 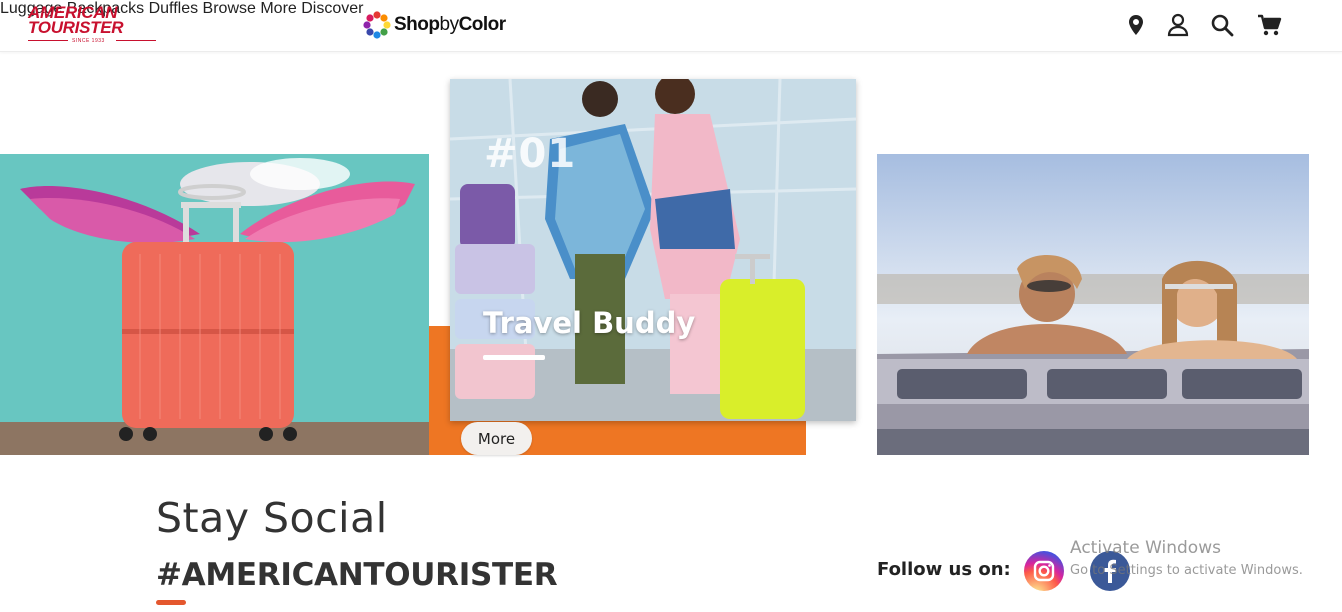 What do you see at coordinates (332, 8) in the screenshot?
I see `nav-discover: Discover` at bounding box center [332, 8].